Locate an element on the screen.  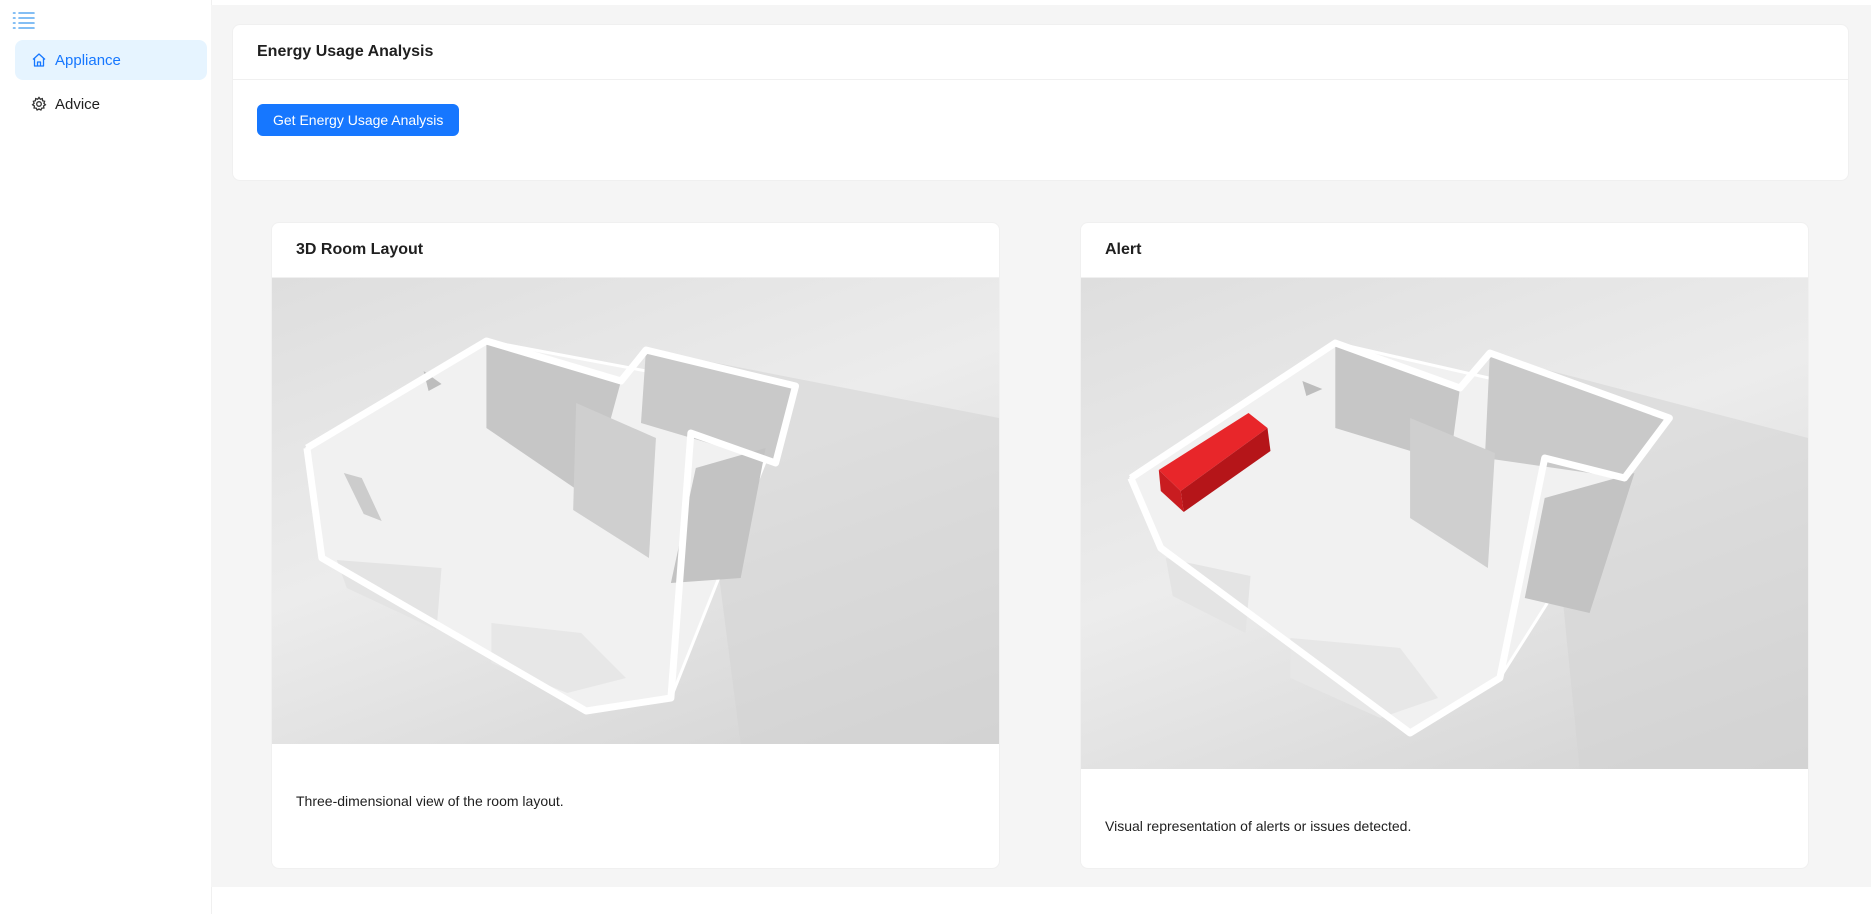
card-title: Energy Usage Analysis is located at coordinates (1040, 52).